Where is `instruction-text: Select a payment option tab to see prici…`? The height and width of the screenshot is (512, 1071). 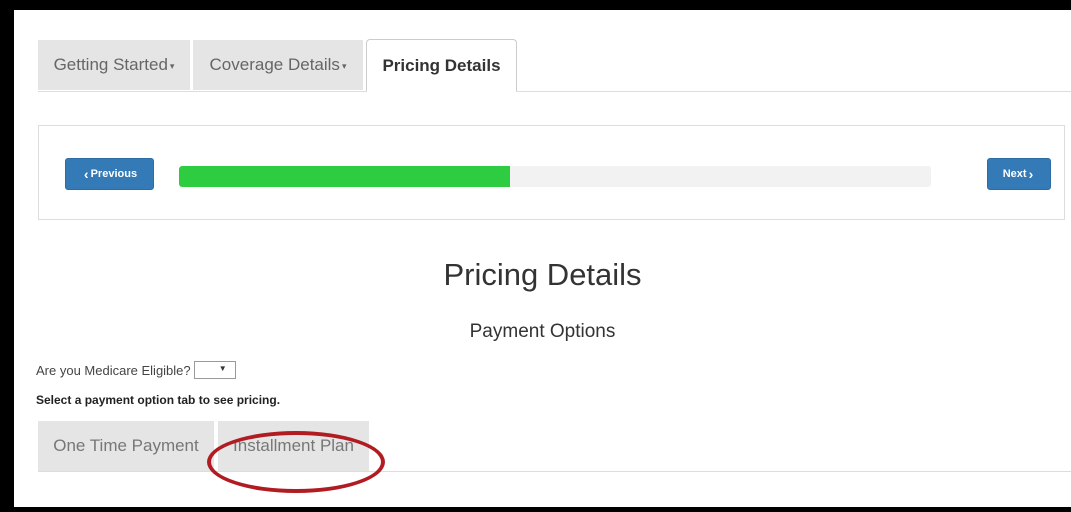
instruction-text: Select a payment option tab to see prici… is located at coordinates (158, 400).